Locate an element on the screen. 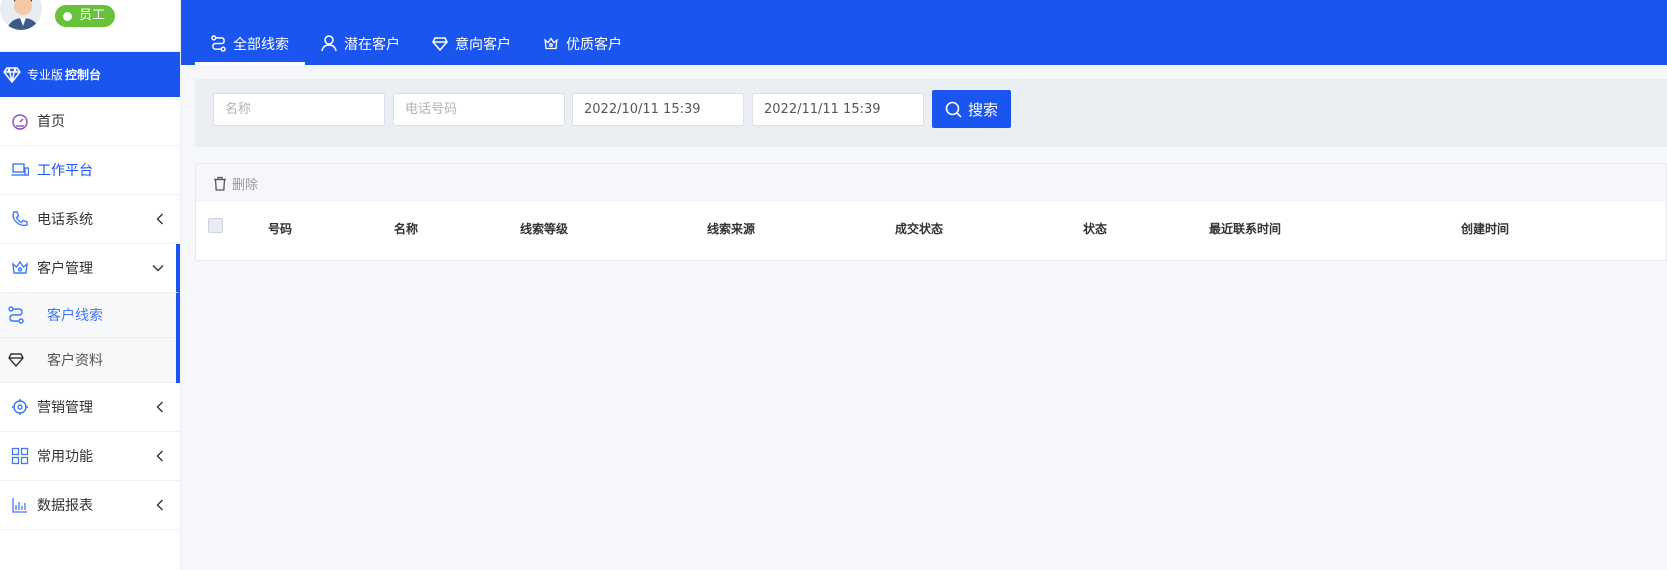  search-icon is located at coordinates (953, 109).